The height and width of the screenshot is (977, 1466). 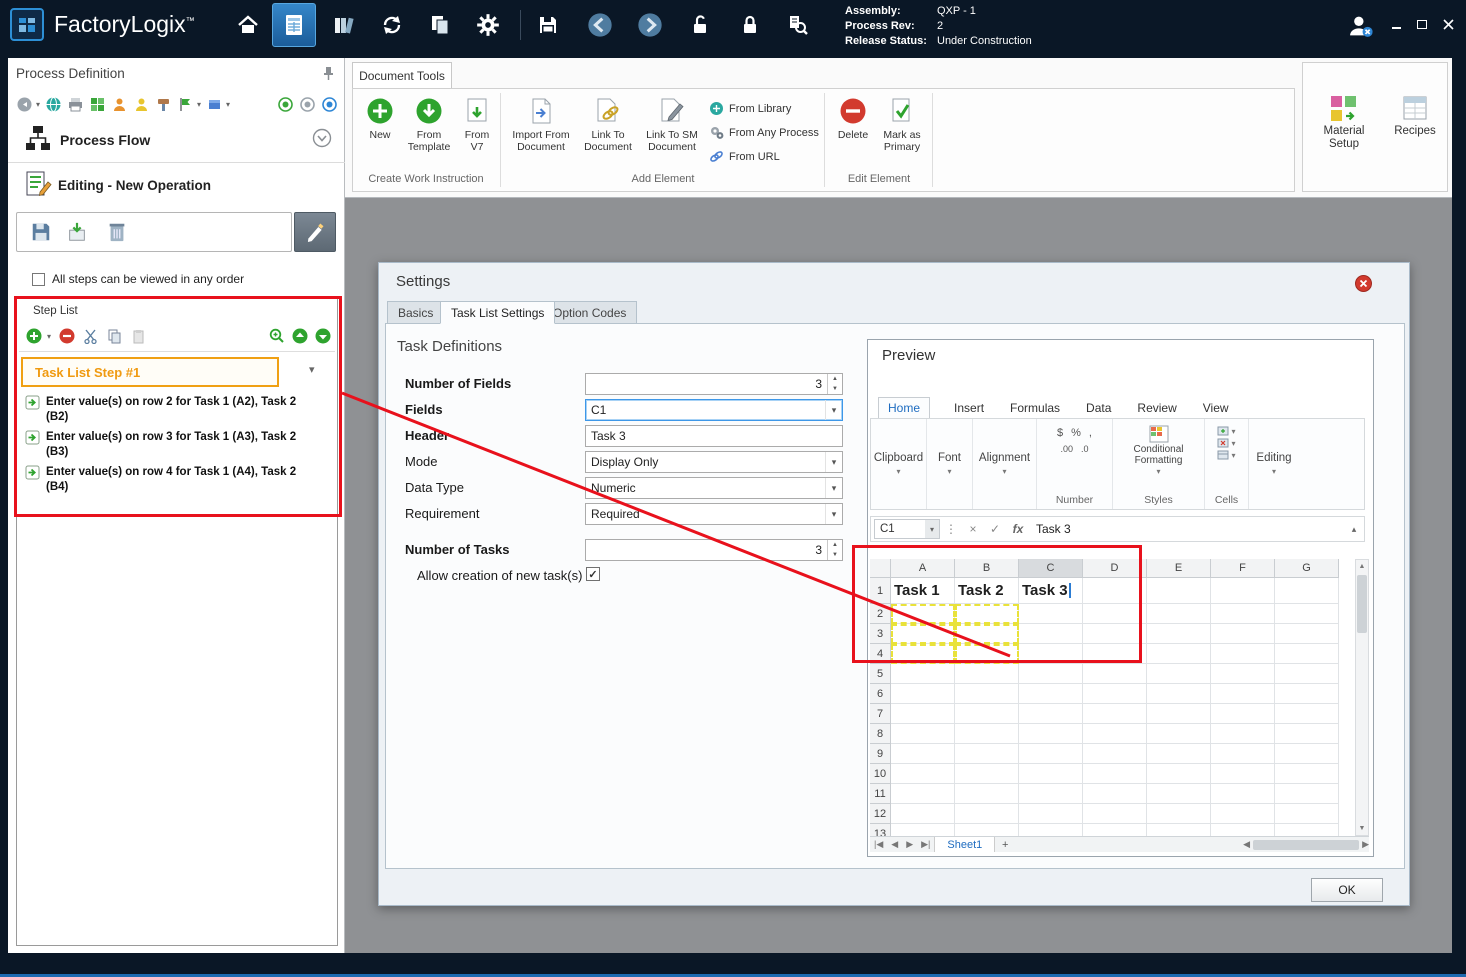 What do you see at coordinates (1226, 443) in the screenshot?
I see `delete-cells-button: ▾` at bounding box center [1226, 443].